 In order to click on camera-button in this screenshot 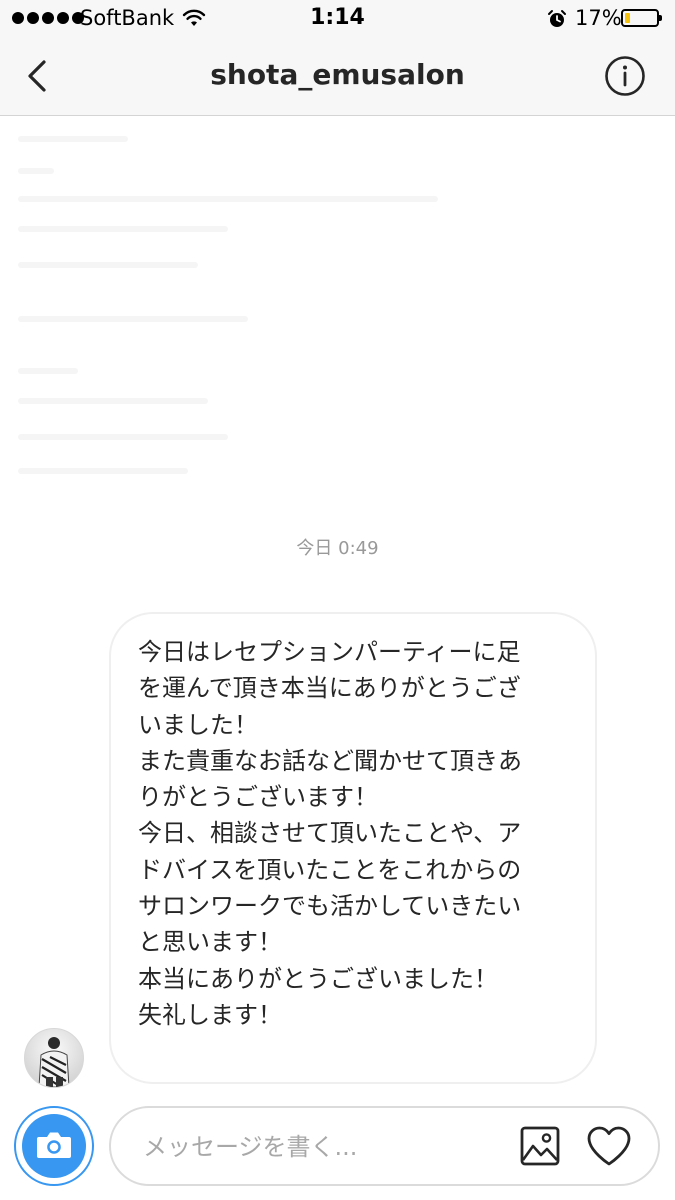, I will do `click(54, 1146)`.